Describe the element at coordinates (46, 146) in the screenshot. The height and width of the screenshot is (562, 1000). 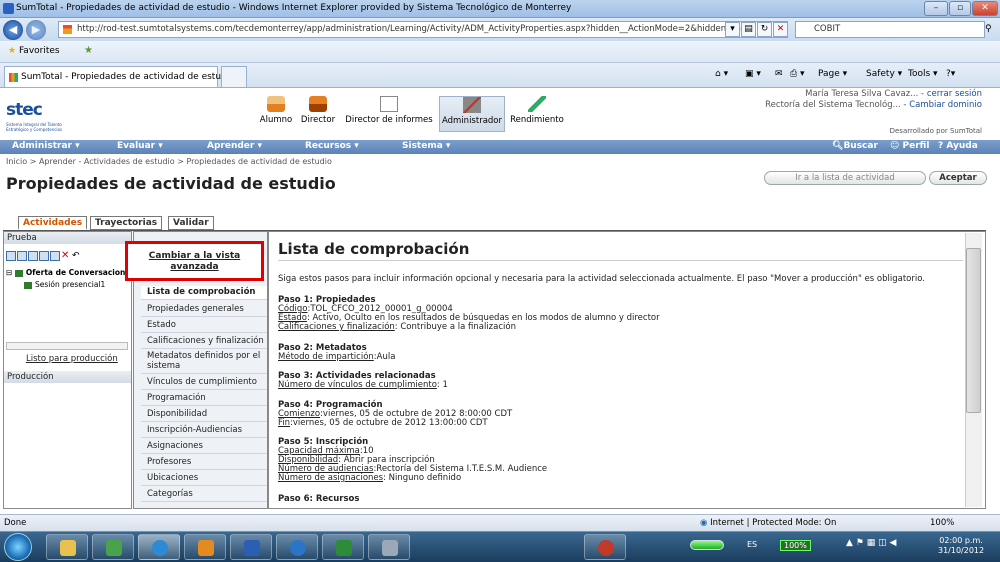
I see `menu-administrar: Administrar ▾` at that location.